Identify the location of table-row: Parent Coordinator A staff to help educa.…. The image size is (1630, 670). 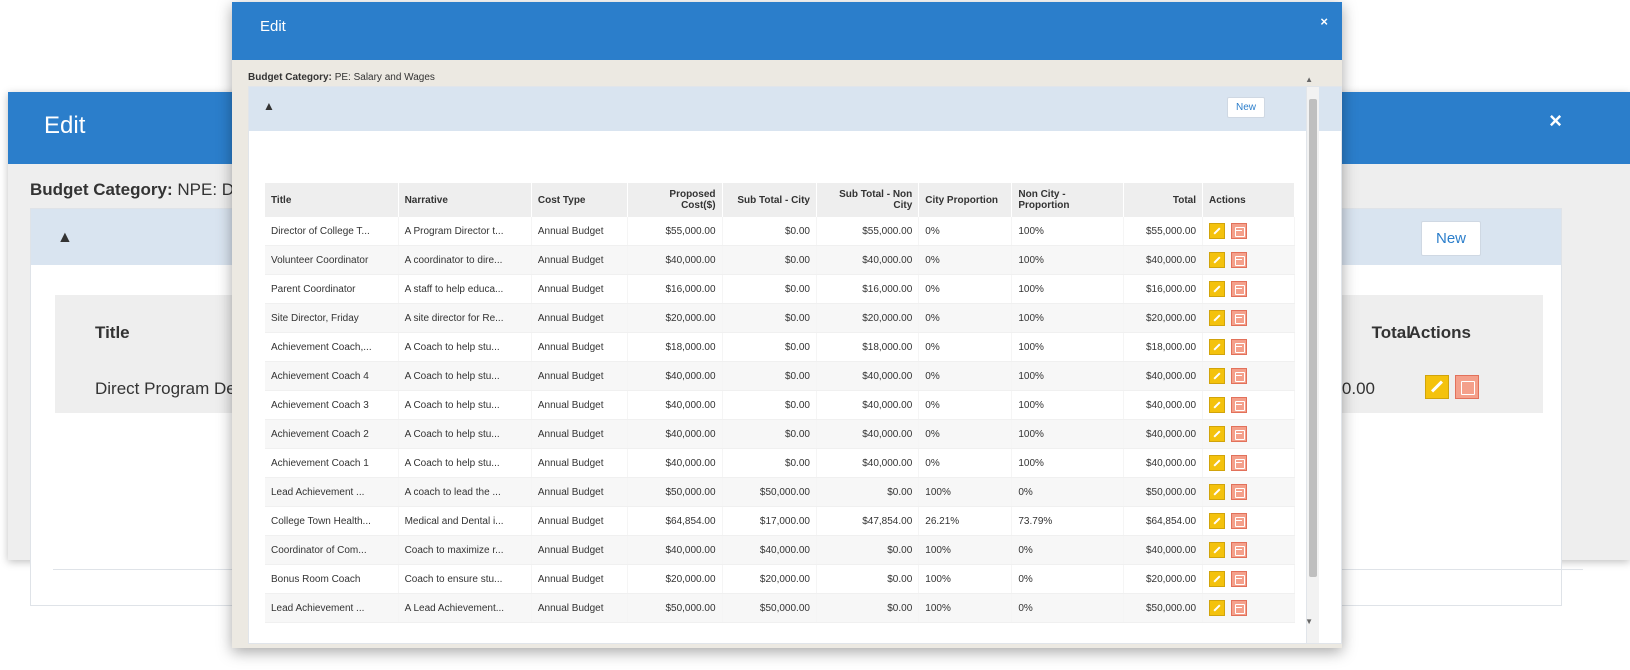
(780, 289).